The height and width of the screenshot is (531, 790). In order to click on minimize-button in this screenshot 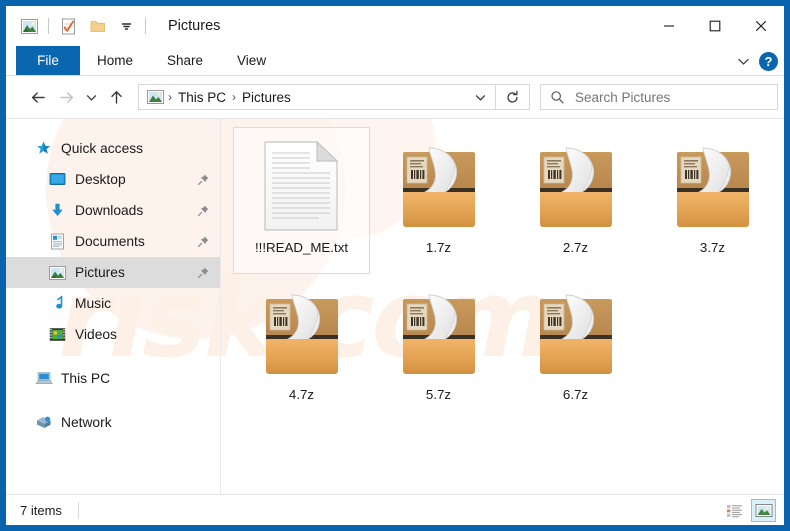, I will do `click(669, 26)`.